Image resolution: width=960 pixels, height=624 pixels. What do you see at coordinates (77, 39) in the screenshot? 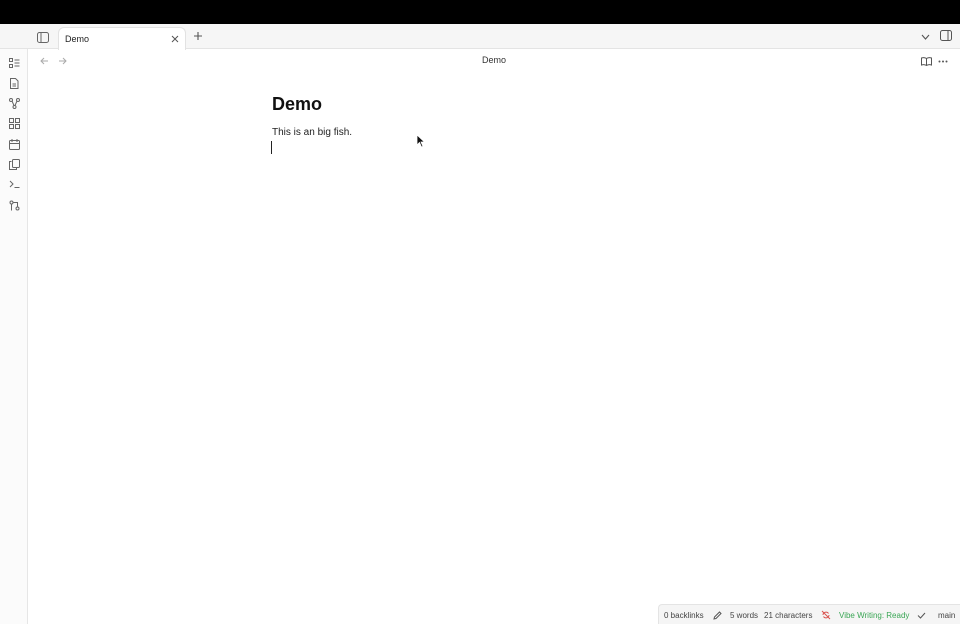
I see `tab-title: Demo` at bounding box center [77, 39].